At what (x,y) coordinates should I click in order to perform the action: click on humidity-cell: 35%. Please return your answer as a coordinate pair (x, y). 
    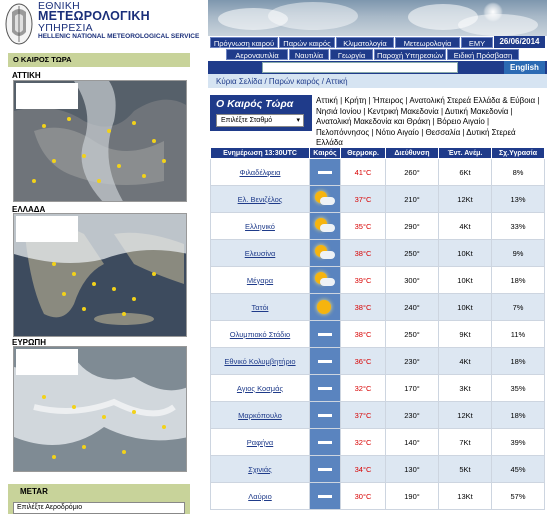
    Looking at the image, I should click on (518, 388).